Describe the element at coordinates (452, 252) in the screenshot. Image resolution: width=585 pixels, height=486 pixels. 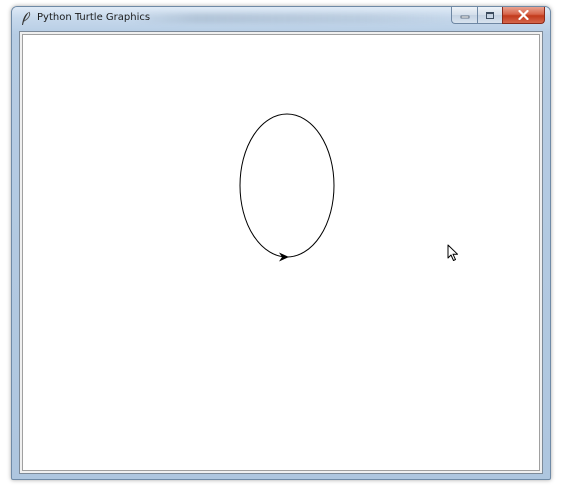
I see `mouse-pointer-icon` at that location.